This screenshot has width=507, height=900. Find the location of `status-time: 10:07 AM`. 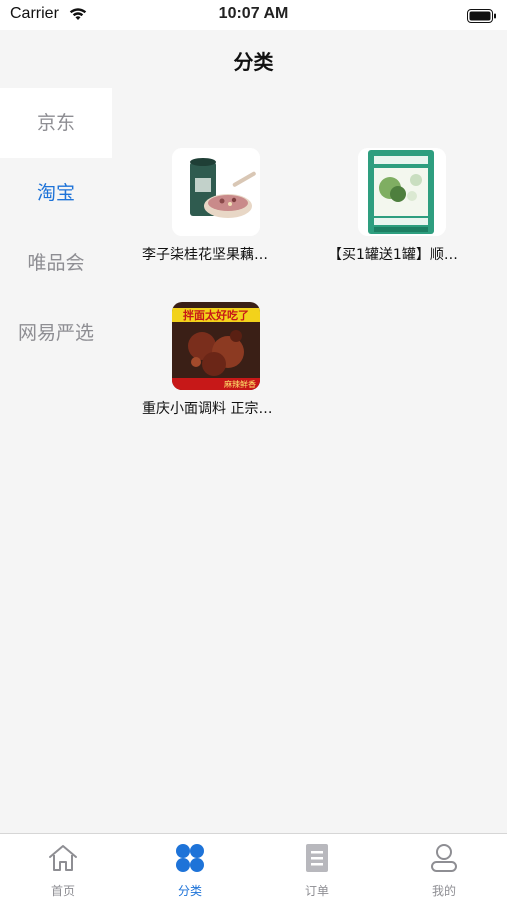

status-time: 10:07 AM is located at coordinates (253, 13).